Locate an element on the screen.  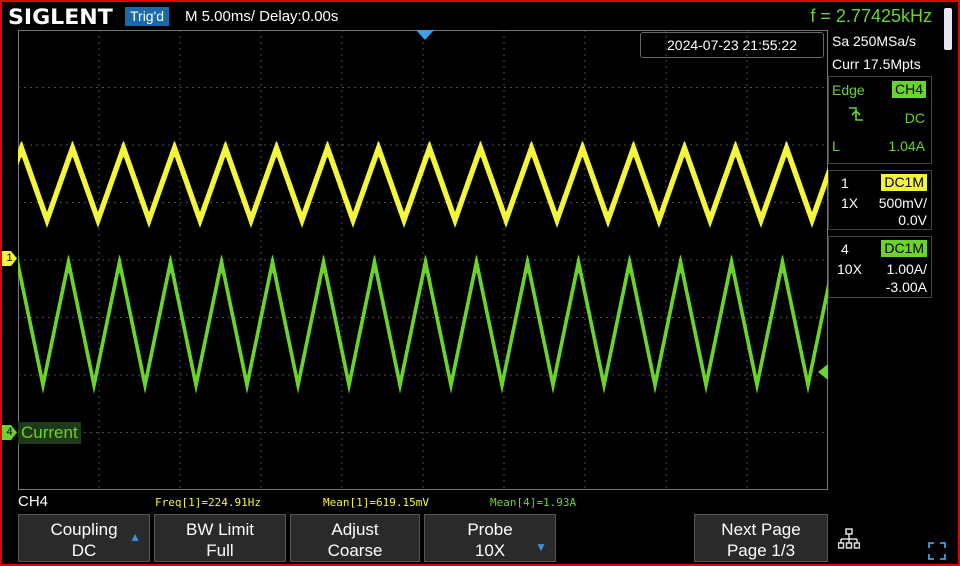
trigger-level: 1.04A is located at coordinates (906, 146).